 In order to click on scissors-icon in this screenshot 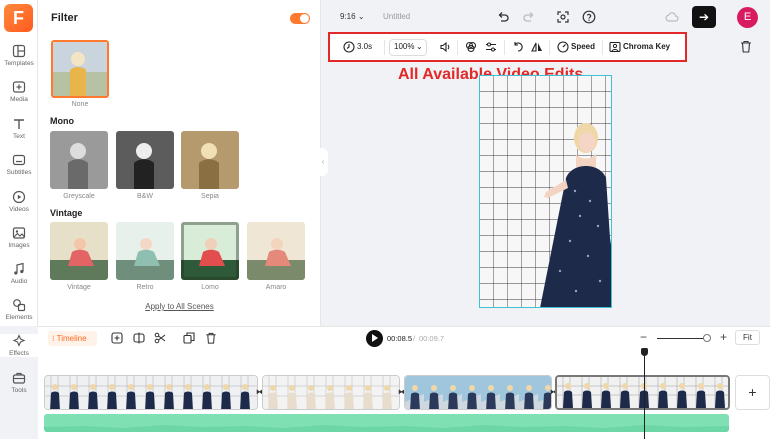, I will do `click(160, 338)`.